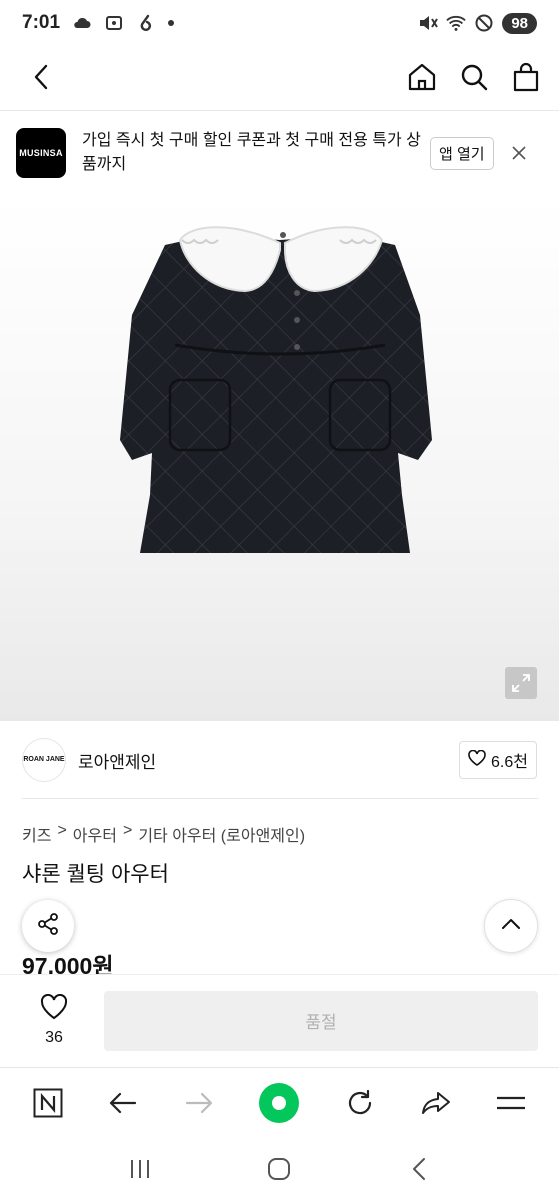 This screenshot has height=1200, width=559. Describe the element at coordinates (95, 874) in the screenshot. I see `product-title: 샤론 퀄팅 아우터` at that location.